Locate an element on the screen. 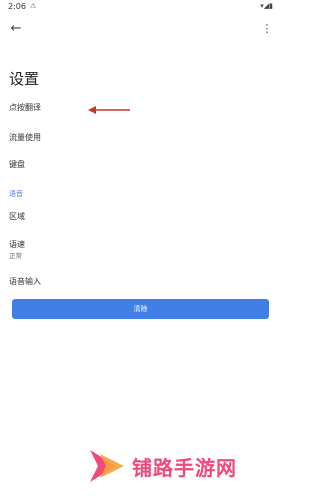  setting-item-keyboard: 键盘 is located at coordinates (140, 166).